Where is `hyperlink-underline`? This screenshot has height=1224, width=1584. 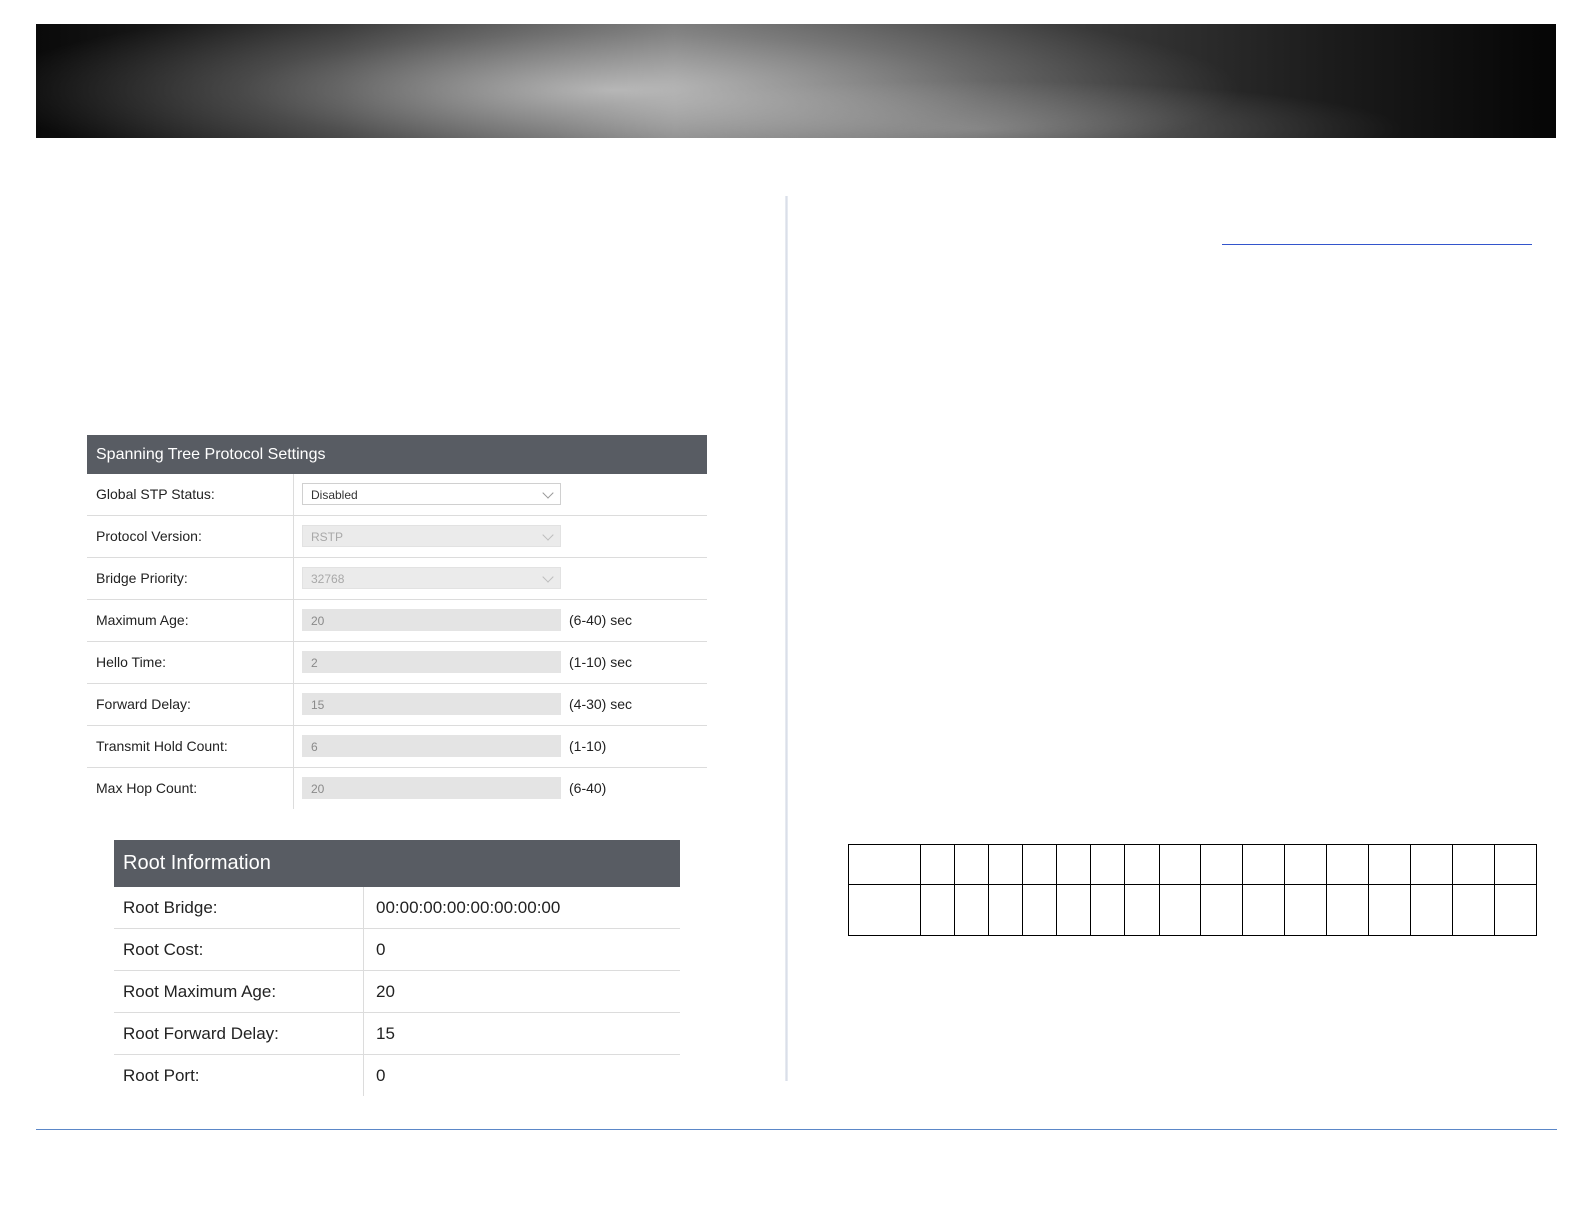 hyperlink-underline is located at coordinates (1377, 244).